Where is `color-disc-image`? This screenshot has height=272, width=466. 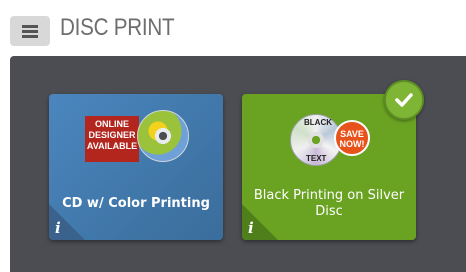 color-disc-image is located at coordinates (163, 136).